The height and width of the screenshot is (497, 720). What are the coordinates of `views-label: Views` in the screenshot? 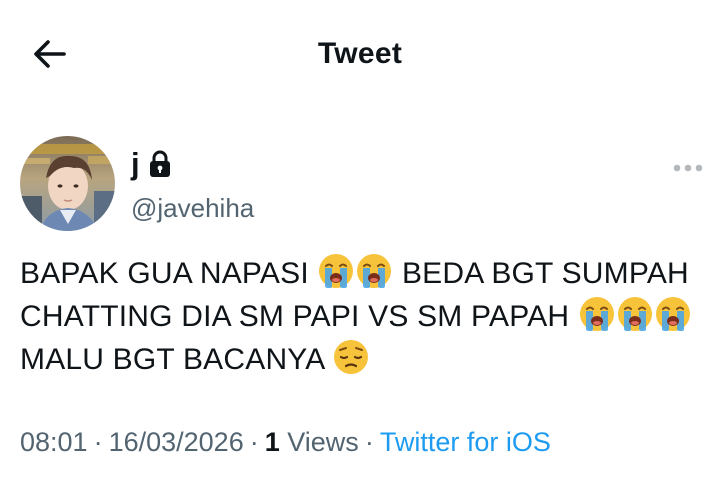 It's located at (323, 442).